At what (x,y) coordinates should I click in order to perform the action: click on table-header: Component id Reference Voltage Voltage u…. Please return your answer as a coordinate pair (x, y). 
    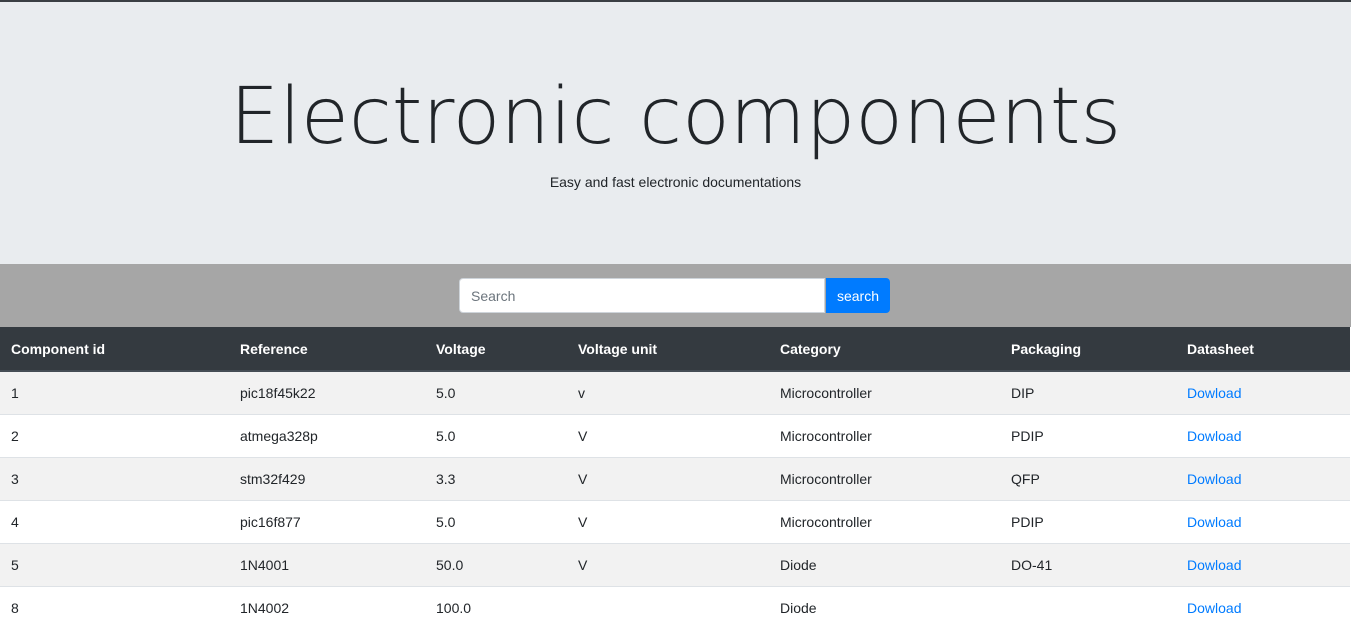
    Looking at the image, I should click on (675, 349).